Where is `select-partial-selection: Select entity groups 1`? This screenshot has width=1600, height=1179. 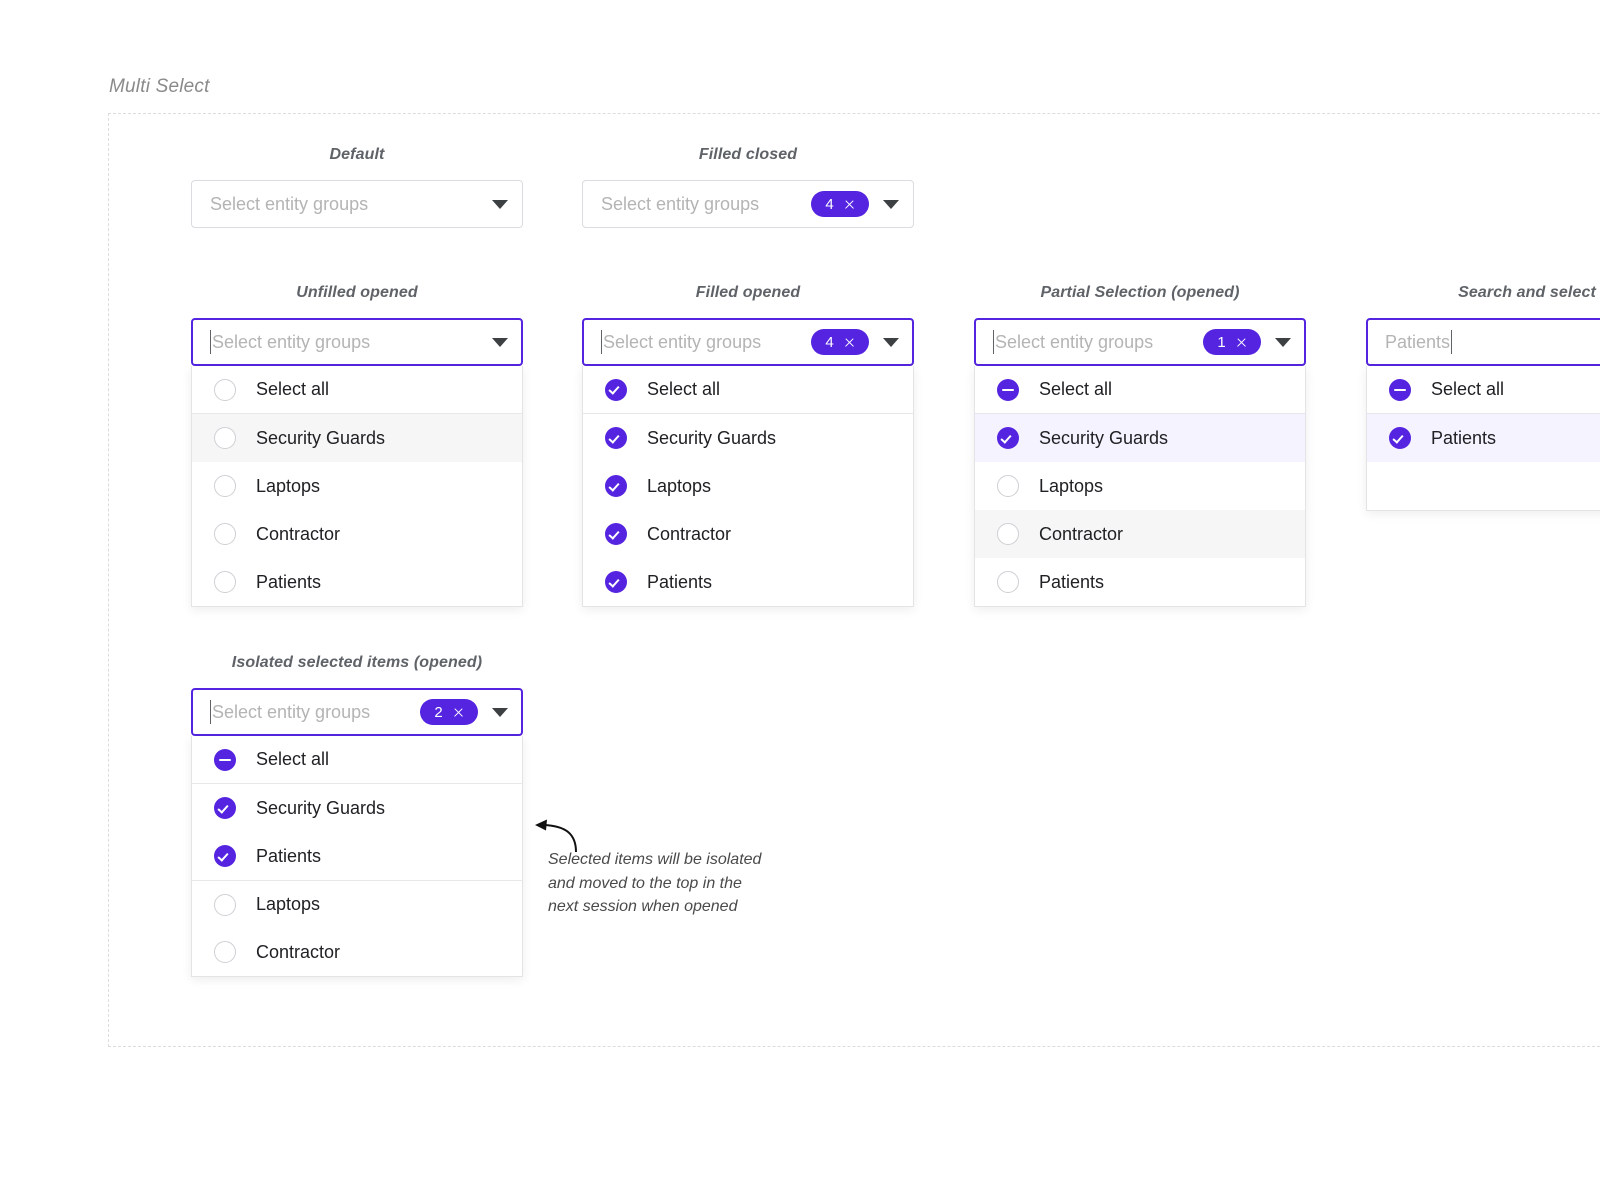
select-partial-selection: Select entity groups 1 is located at coordinates (1140, 342).